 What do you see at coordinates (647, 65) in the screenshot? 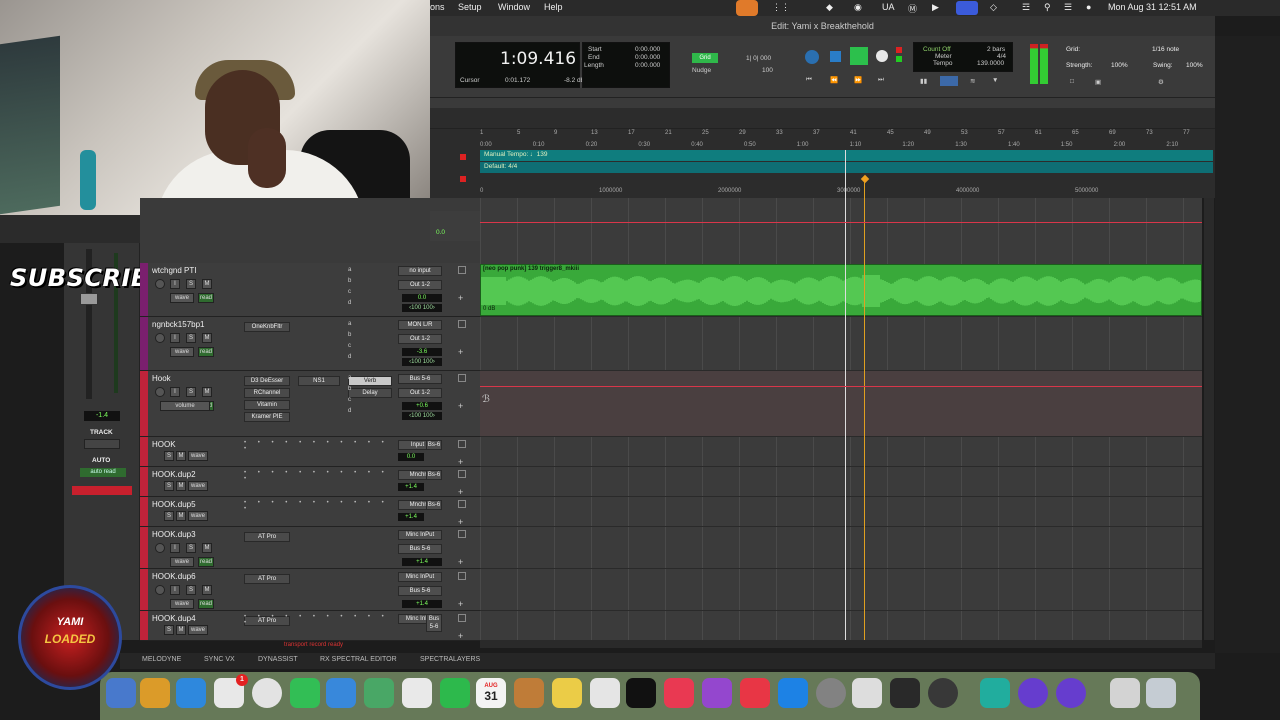
I see `length-value: 0:00.000` at bounding box center [647, 65].